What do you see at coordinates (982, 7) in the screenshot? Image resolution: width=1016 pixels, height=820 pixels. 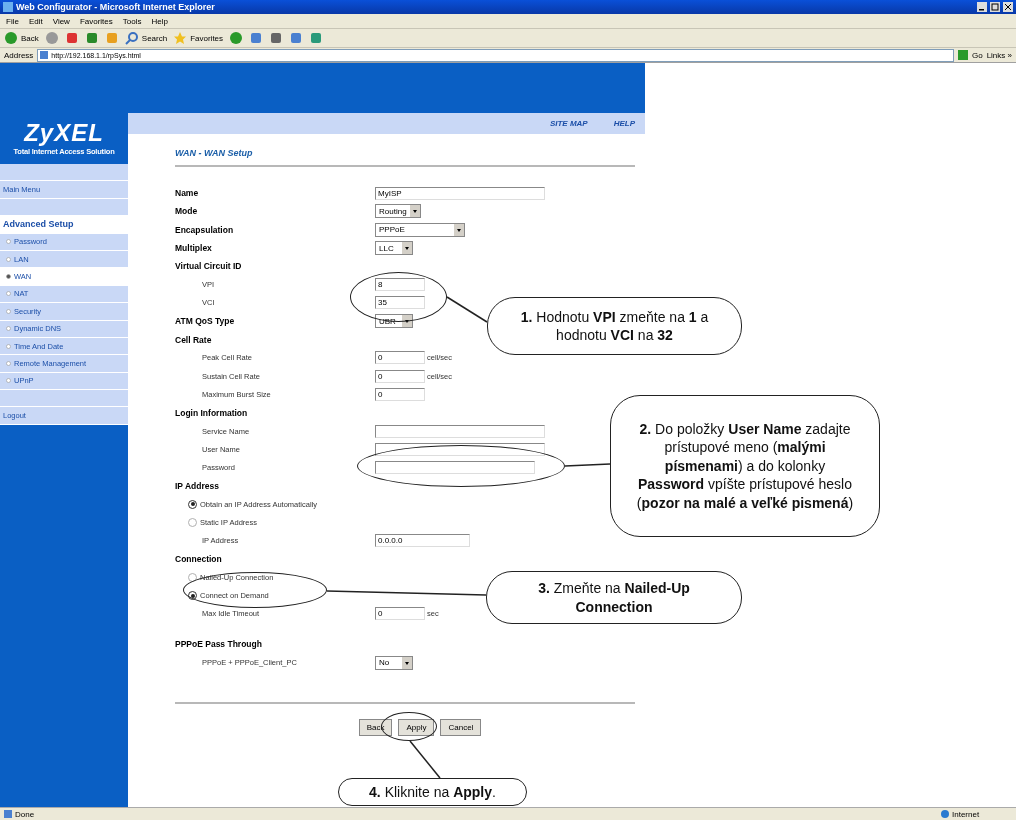 I see `minimize-icon` at bounding box center [982, 7].